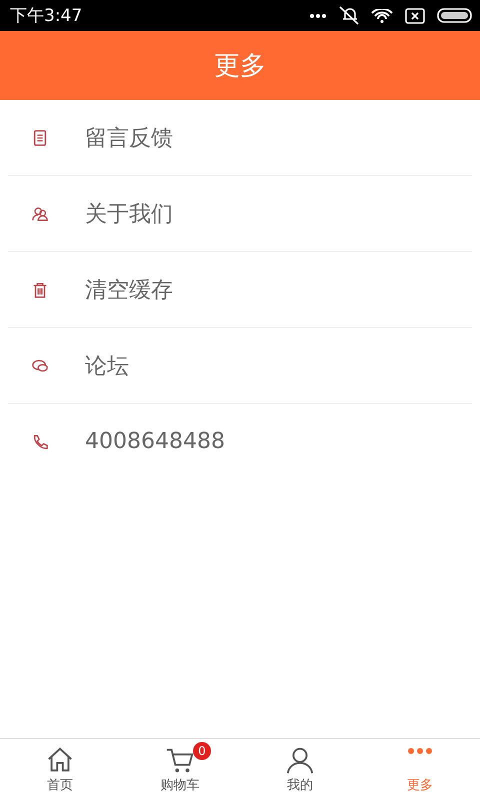  What do you see at coordinates (420, 751) in the screenshot?
I see `more-icon` at bounding box center [420, 751].